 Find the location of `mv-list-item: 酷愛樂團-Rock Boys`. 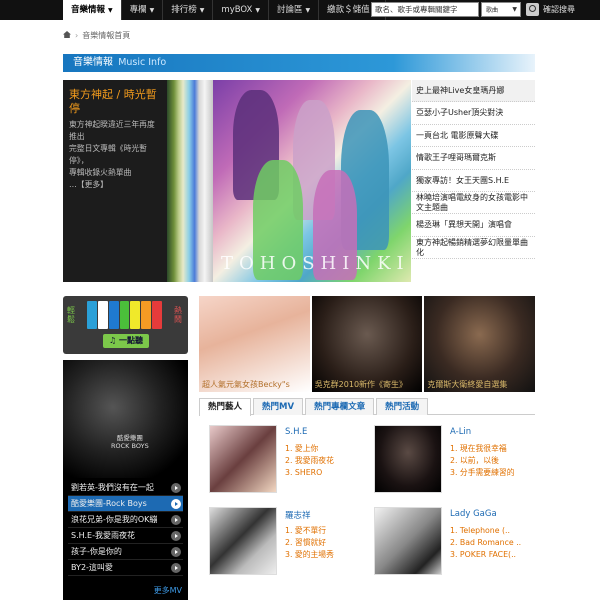

mv-list-item: 酷愛樂團-Rock Boys is located at coordinates (125, 504).